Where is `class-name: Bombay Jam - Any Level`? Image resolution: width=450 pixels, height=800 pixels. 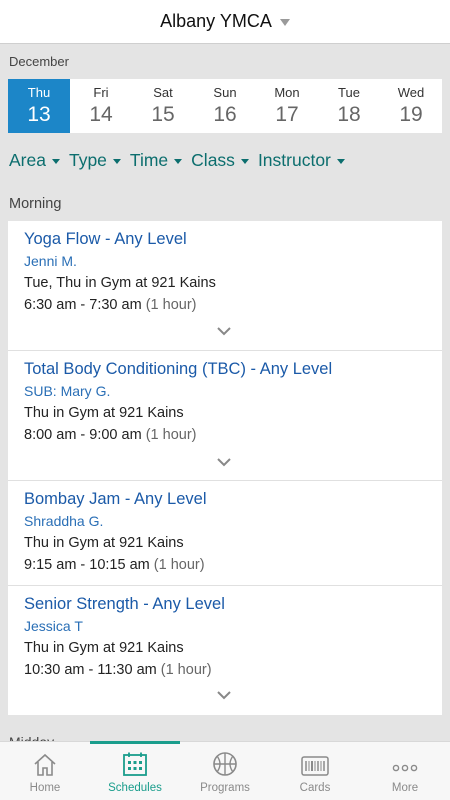 class-name: Bombay Jam - Any Level is located at coordinates (233, 499).